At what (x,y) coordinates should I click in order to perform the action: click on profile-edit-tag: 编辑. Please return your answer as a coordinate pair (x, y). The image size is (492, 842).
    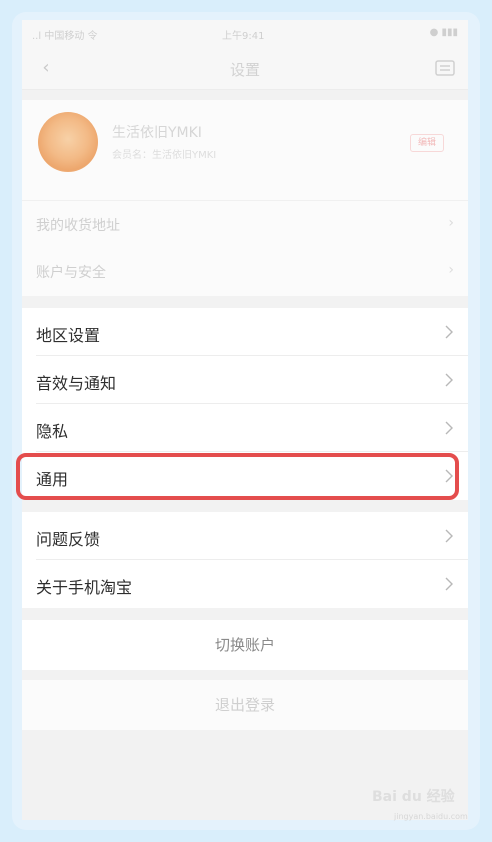
    Looking at the image, I should click on (427, 143).